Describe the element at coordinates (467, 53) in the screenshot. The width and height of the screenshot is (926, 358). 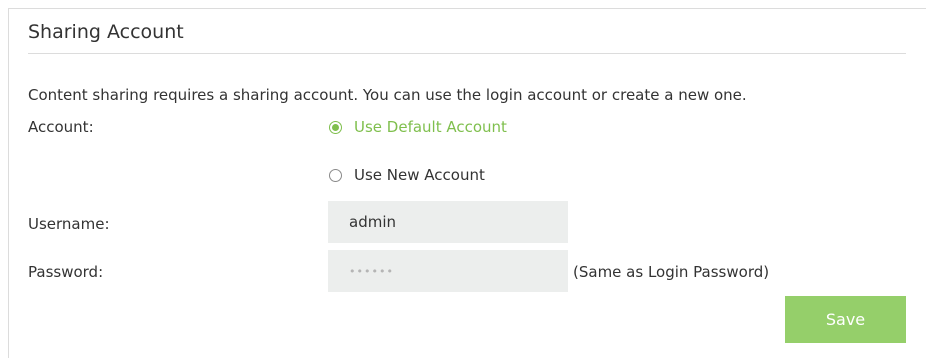
I see `title-divider` at that location.